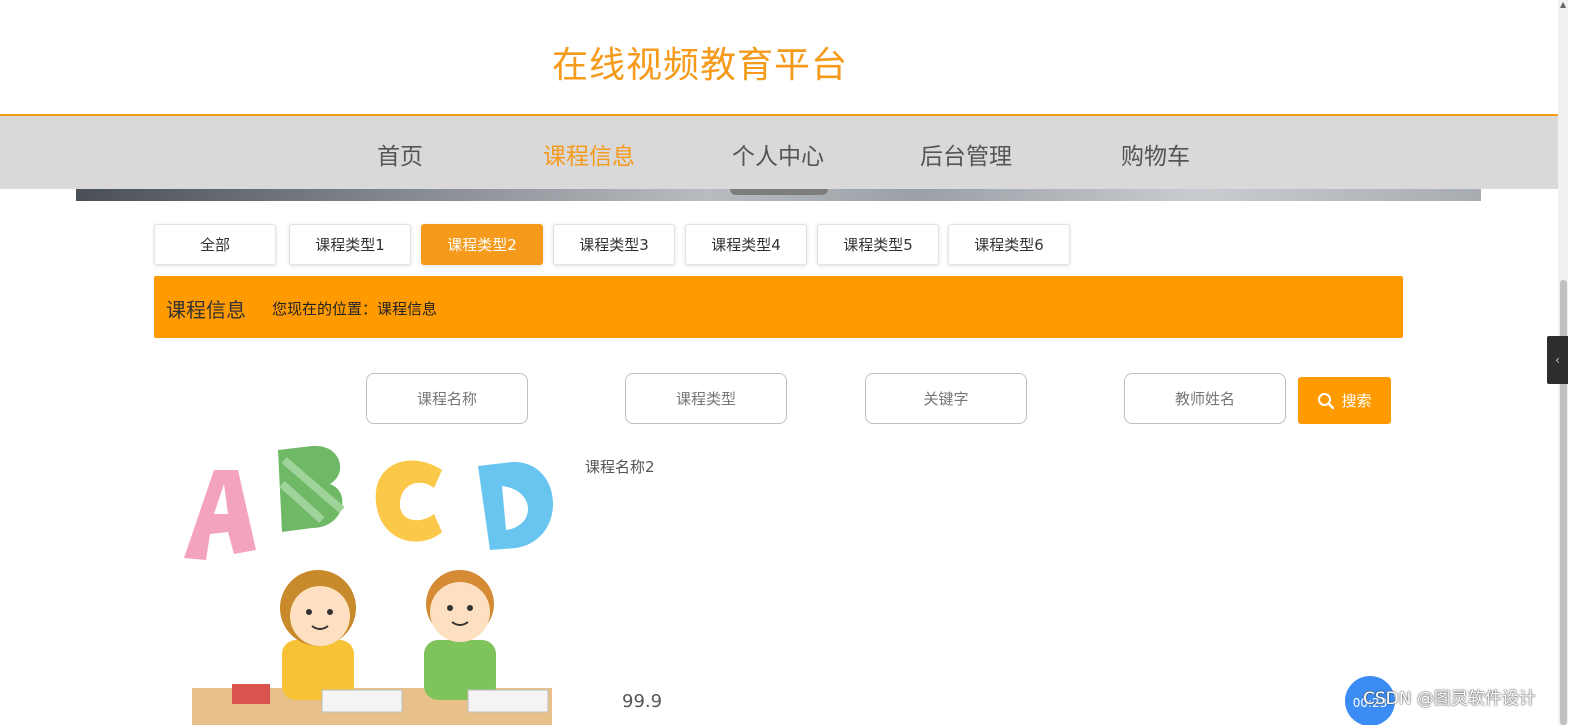  I want to click on course-price: 99.9, so click(642, 701).